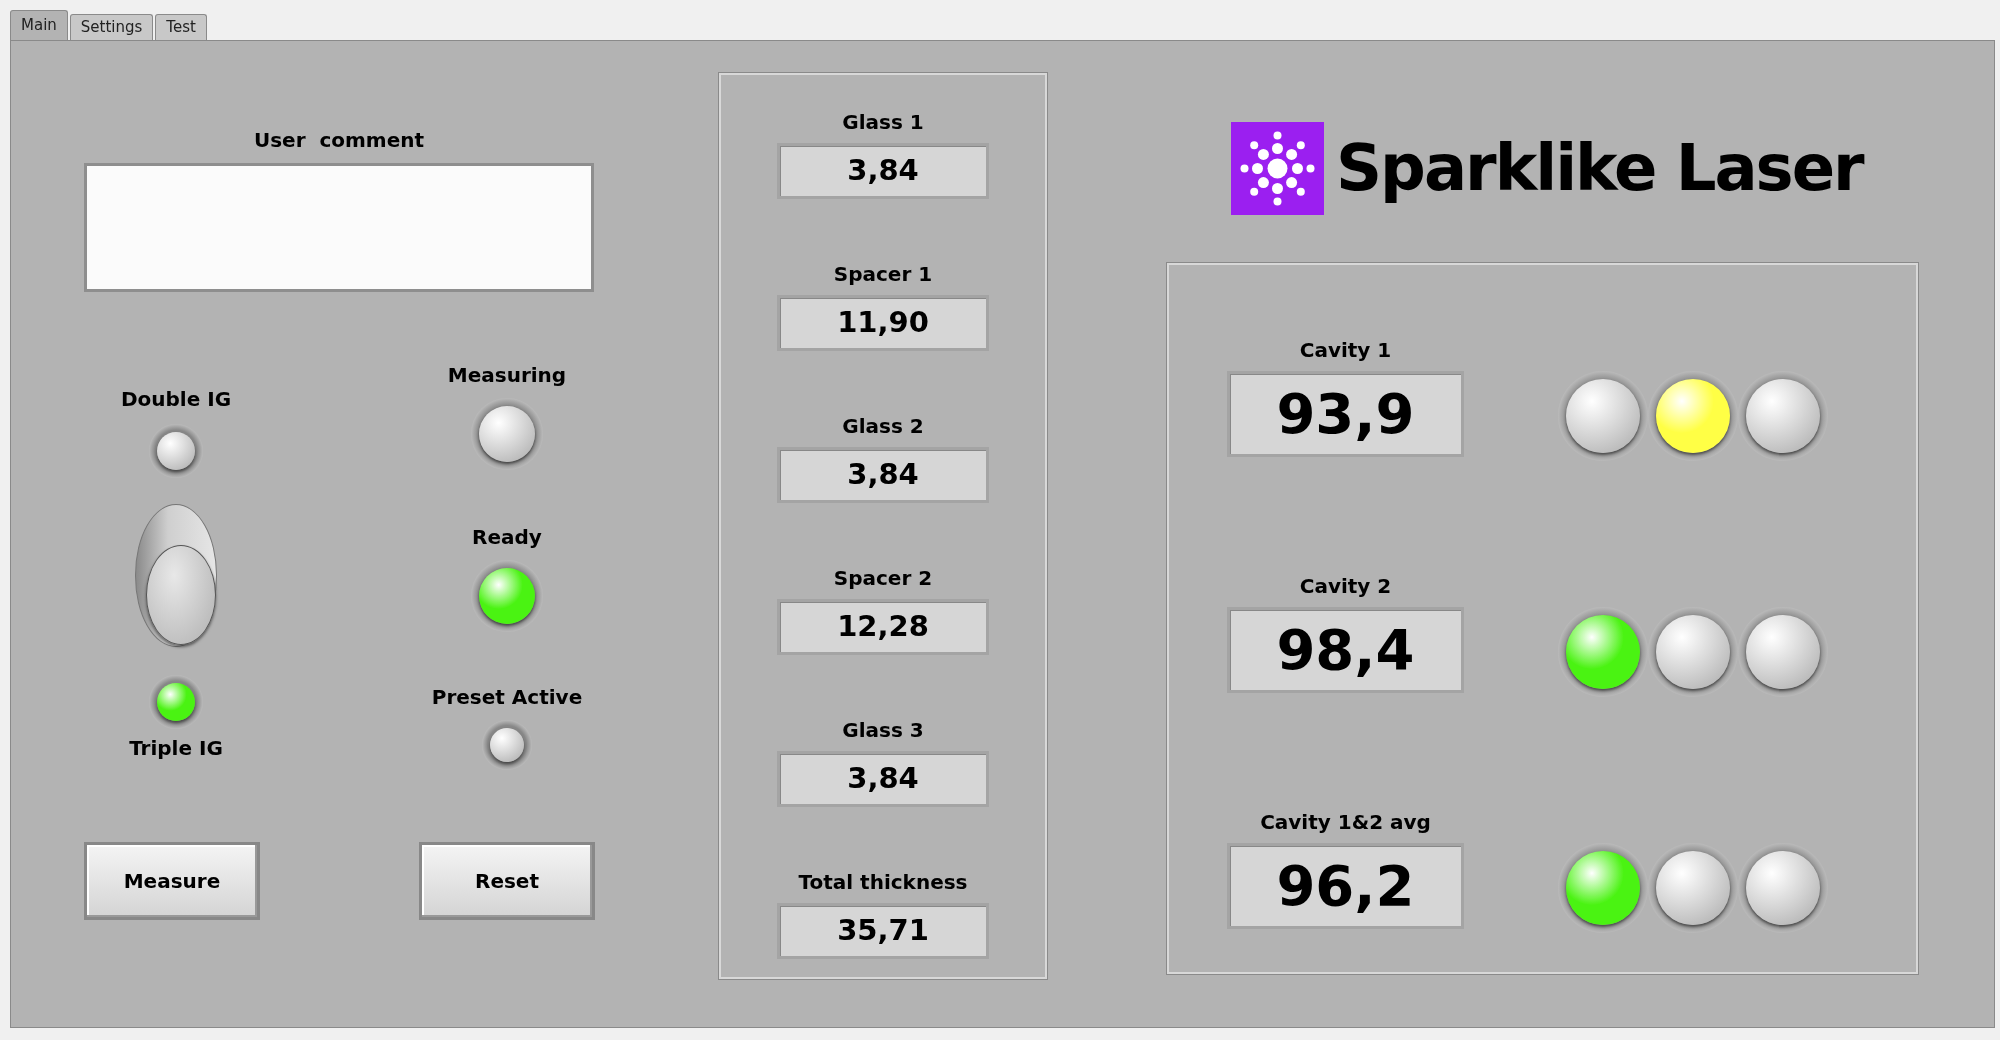  I want to click on sparkle-logo-icon, so click(1277, 168).